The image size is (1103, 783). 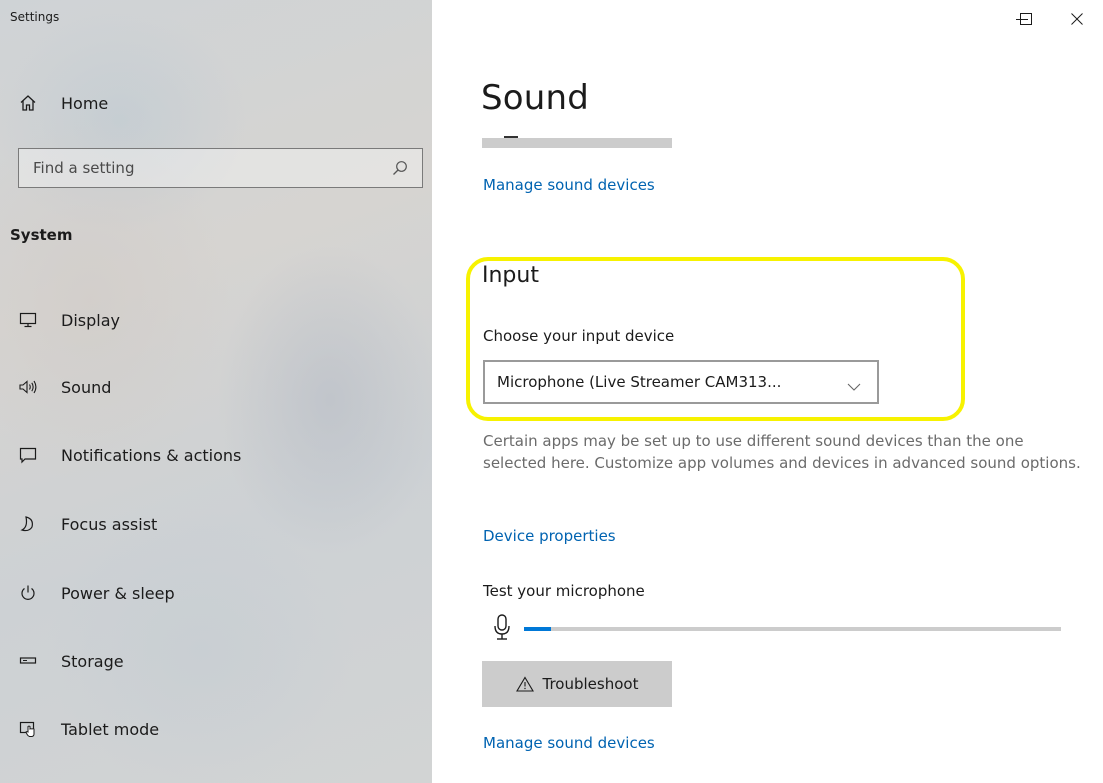 What do you see at coordinates (28, 524) in the screenshot?
I see `moon-icon` at bounding box center [28, 524].